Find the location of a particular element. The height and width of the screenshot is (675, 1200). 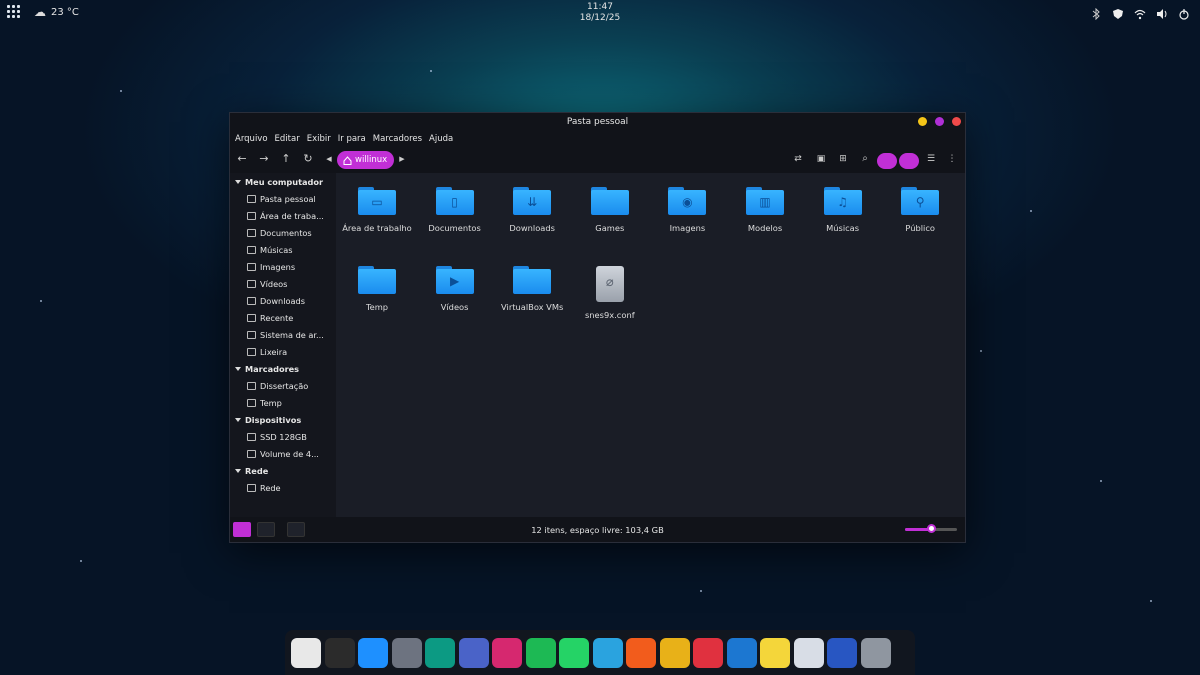

minimize-button is located at coordinates (922, 121).